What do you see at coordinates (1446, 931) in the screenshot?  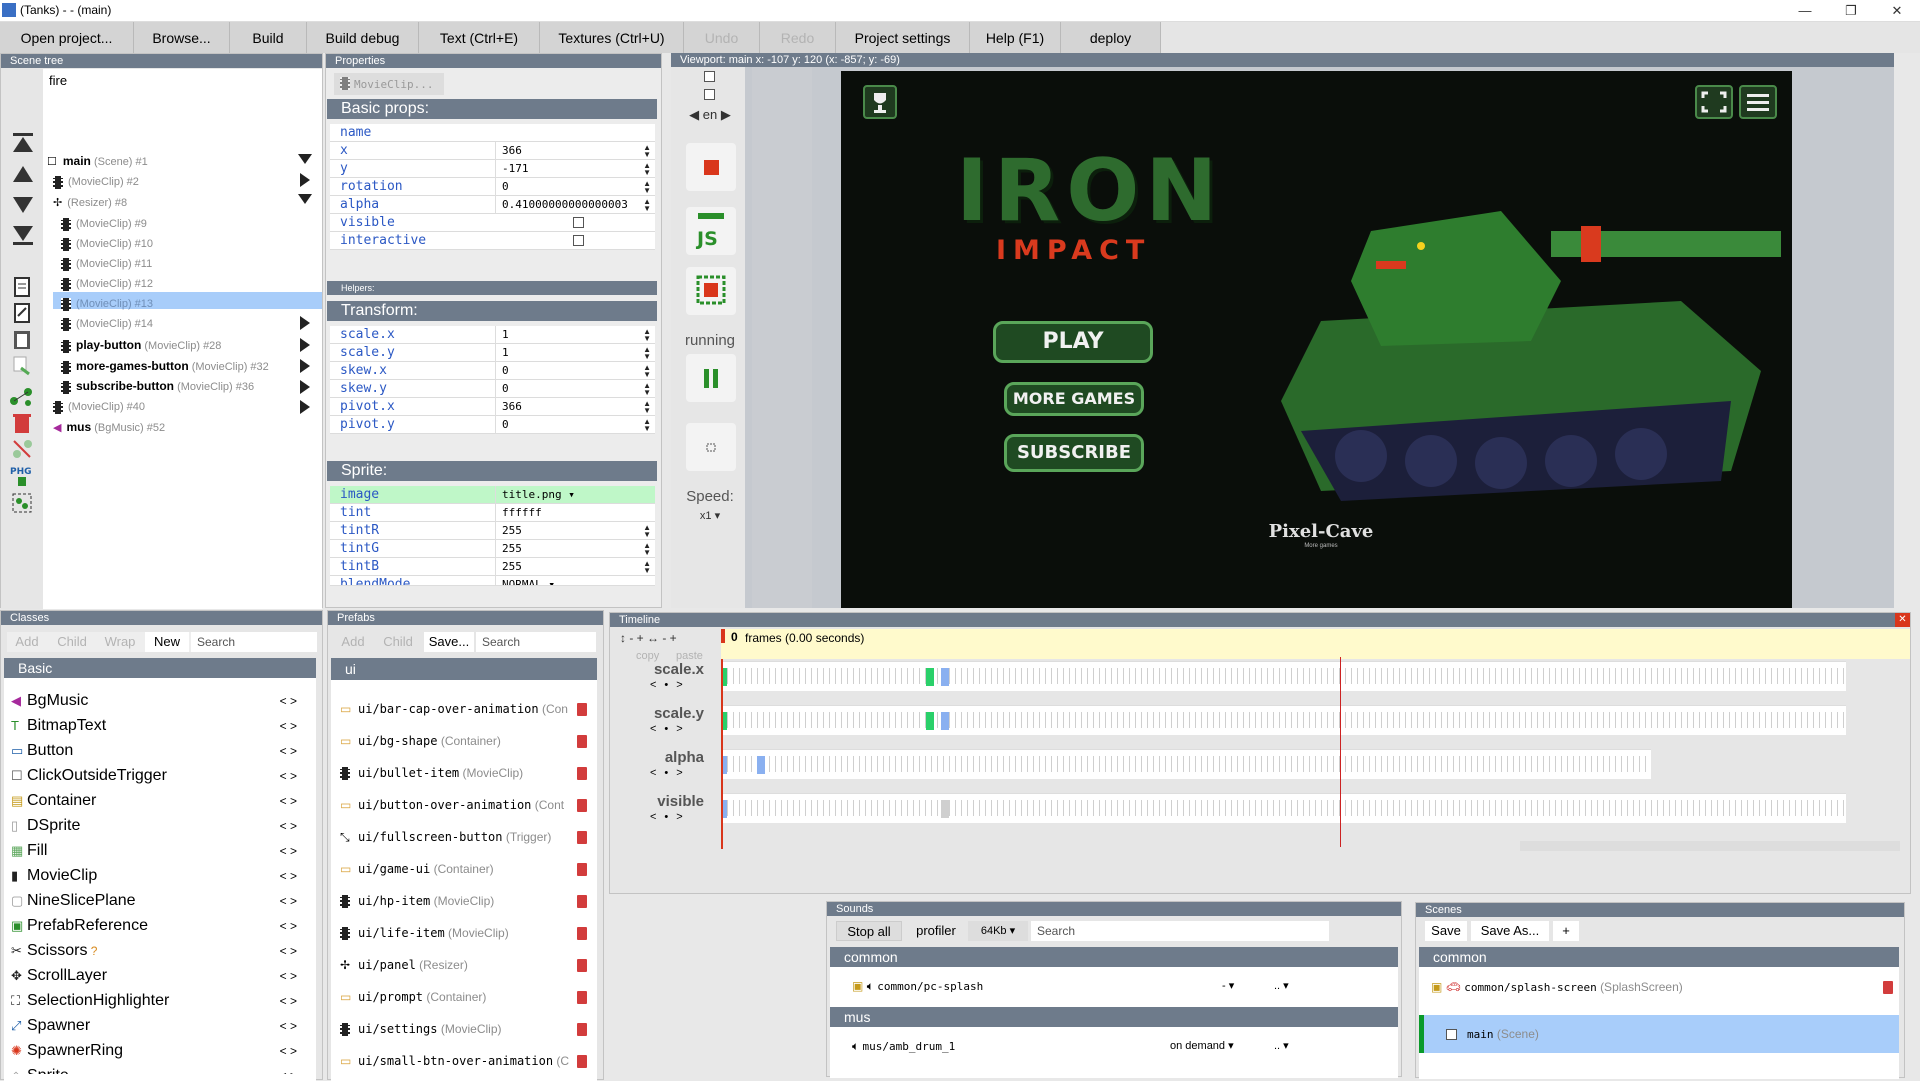 I see `scene-save-button: Save` at bounding box center [1446, 931].